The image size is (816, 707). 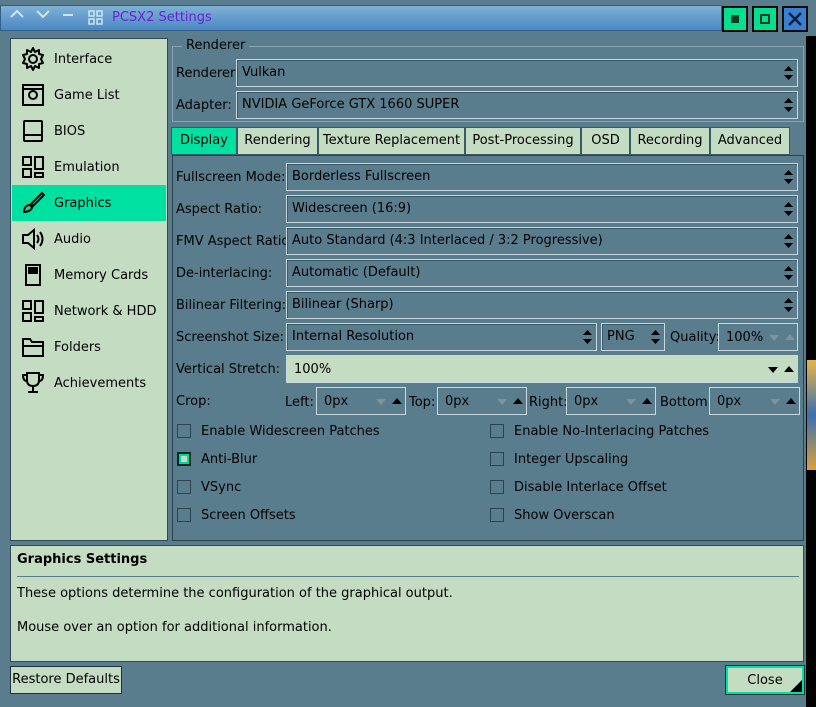 I want to click on close-window-button, so click(x=795, y=19).